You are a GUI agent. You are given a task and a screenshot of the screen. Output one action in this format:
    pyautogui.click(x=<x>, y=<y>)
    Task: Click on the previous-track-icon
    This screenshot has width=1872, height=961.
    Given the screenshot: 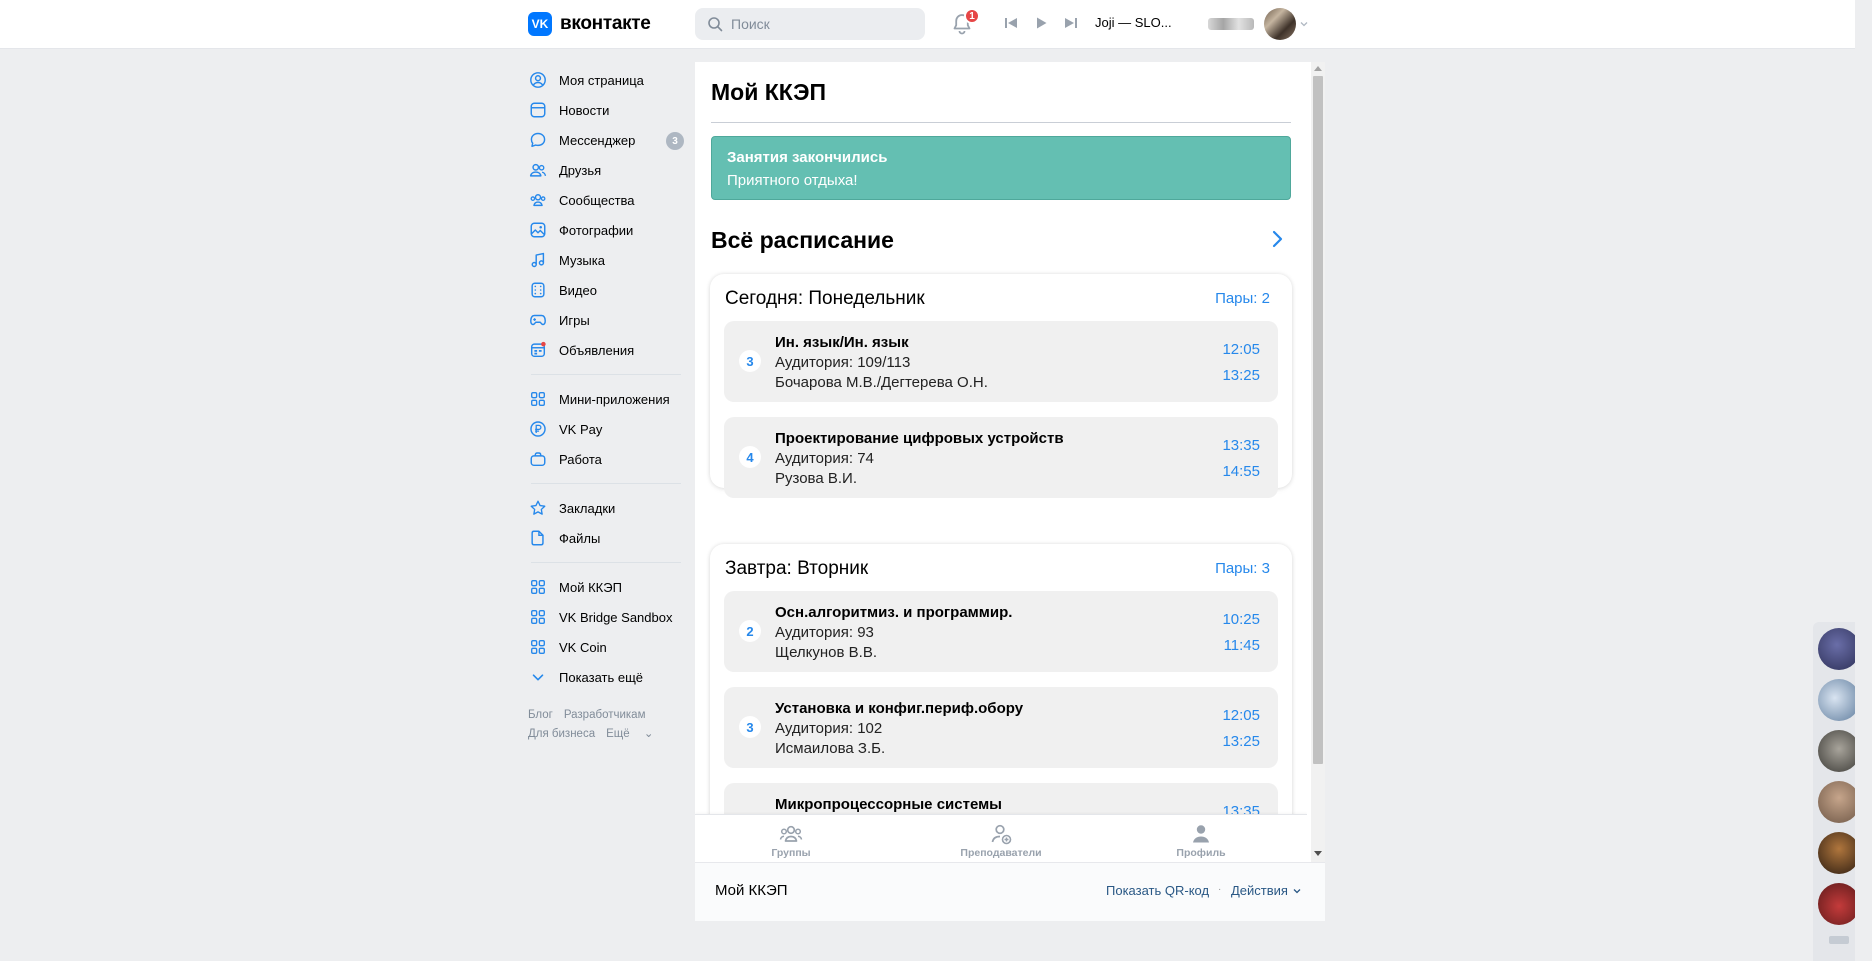 What is the action you would take?
    pyautogui.click(x=1011, y=23)
    